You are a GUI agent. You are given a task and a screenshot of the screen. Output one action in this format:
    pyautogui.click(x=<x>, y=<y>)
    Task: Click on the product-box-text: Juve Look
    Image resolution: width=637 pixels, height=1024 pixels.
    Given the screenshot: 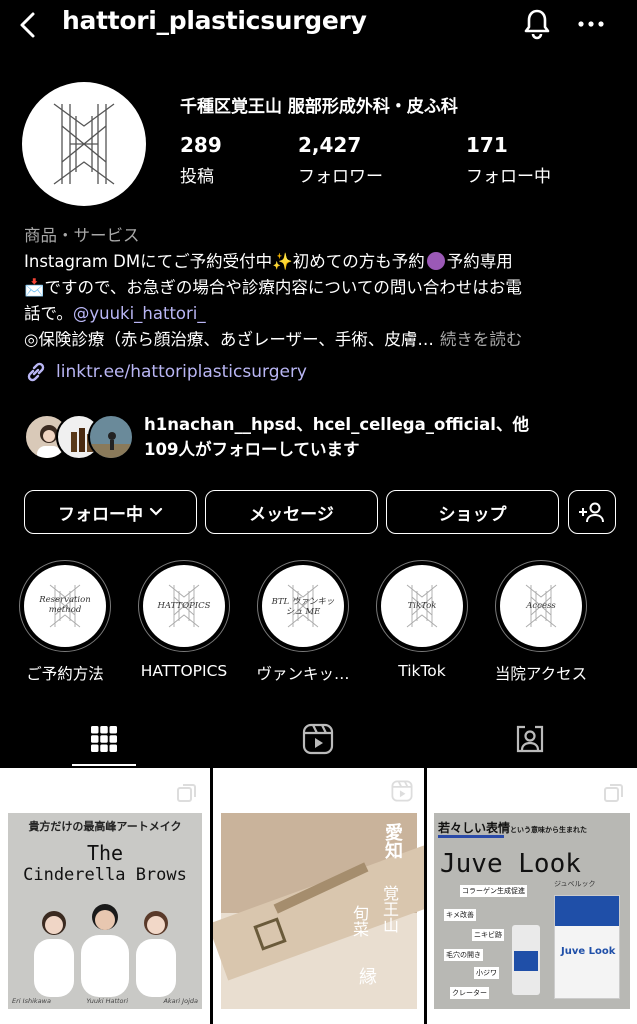 What is the action you would take?
    pyautogui.click(x=588, y=951)
    